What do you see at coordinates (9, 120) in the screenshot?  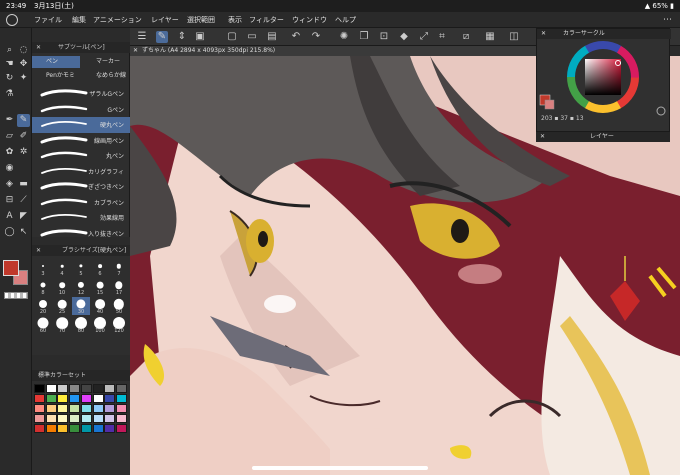 I see `brush-icon: ✒` at bounding box center [9, 120].